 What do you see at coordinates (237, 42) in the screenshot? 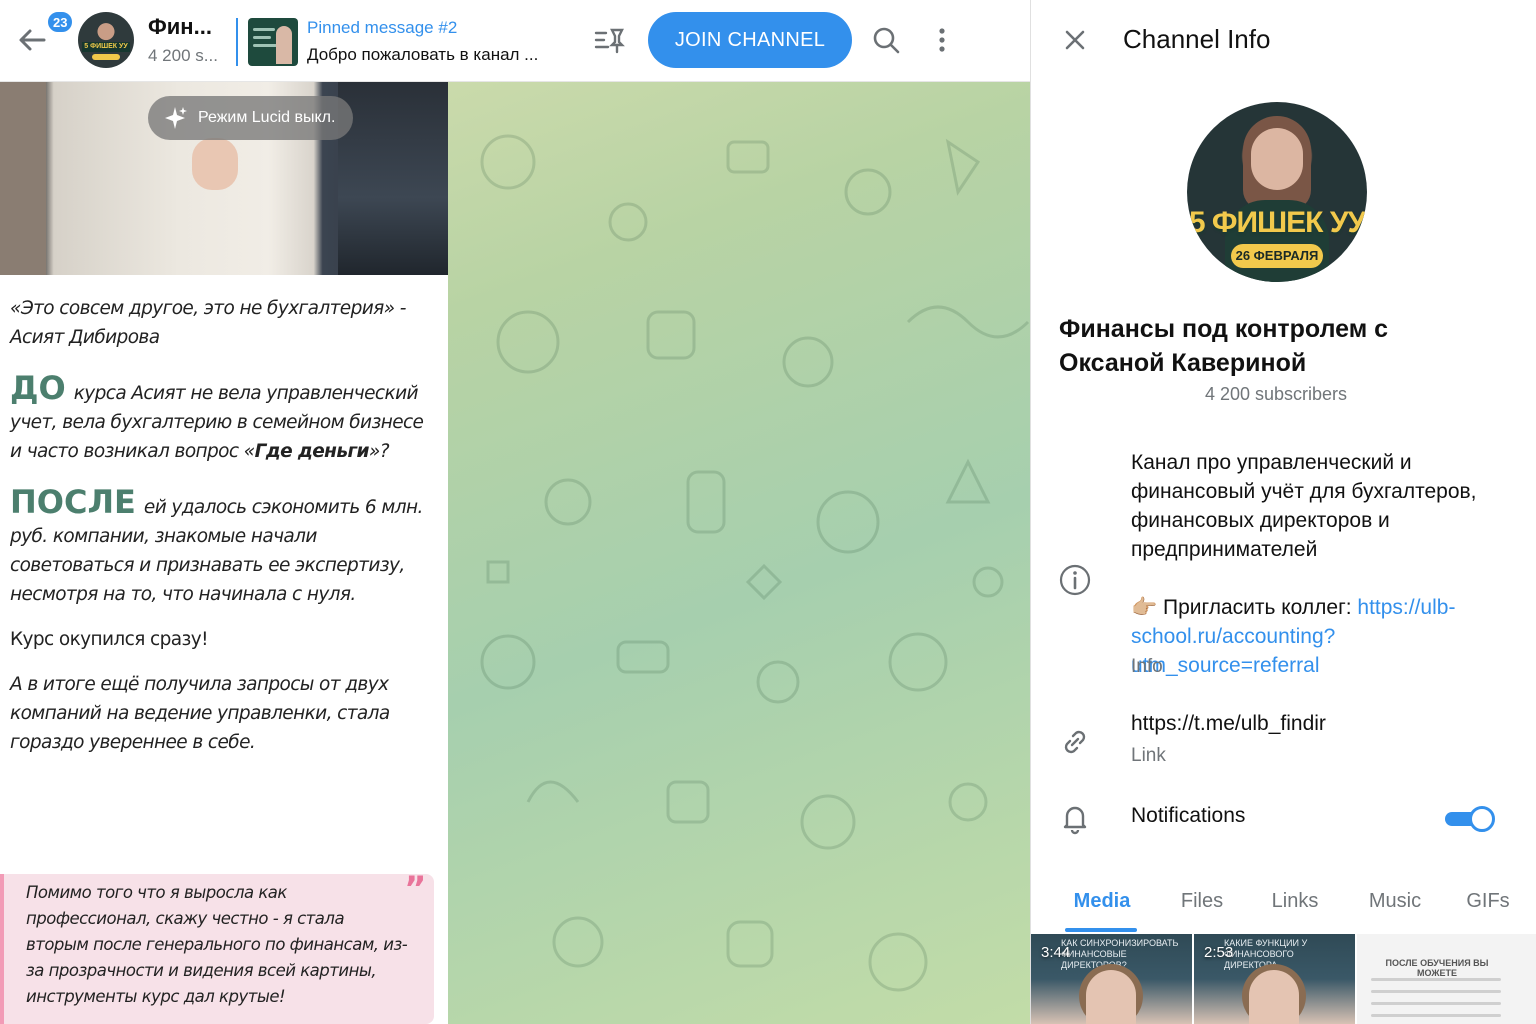
I see `pinned-divider` at bounding box center [237, 42].